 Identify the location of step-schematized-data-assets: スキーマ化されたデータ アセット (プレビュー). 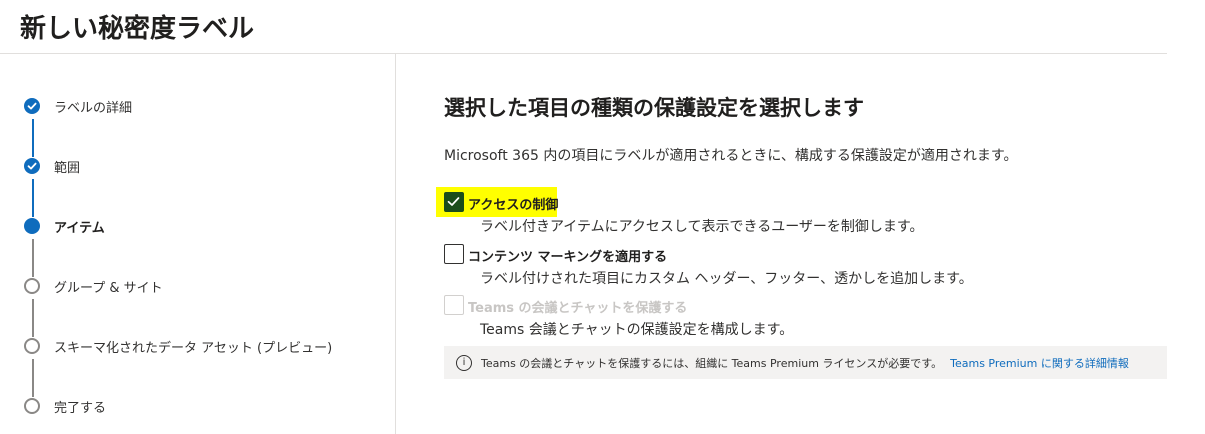
(178, 346).